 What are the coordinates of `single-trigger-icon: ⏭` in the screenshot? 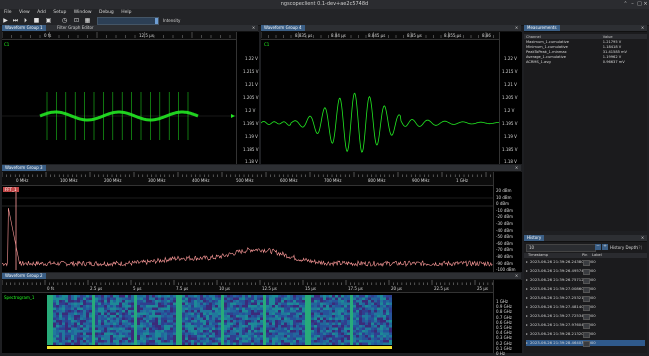 It's located at (15, 20).